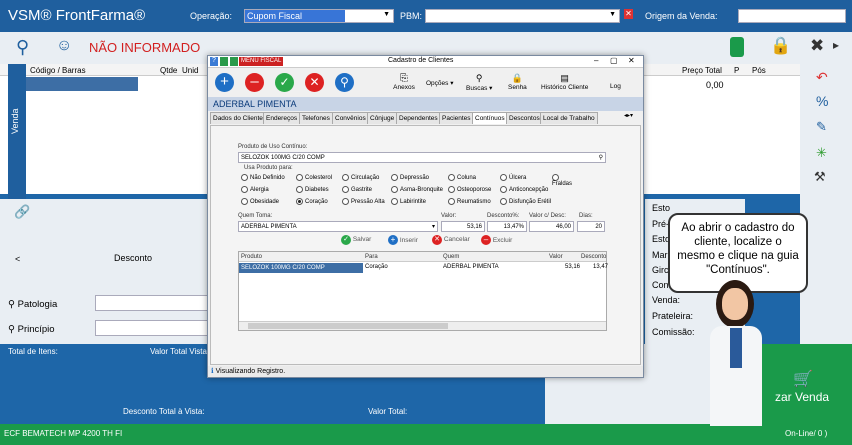  I want to click on confirm-icon: ✓, so click(284, 82).